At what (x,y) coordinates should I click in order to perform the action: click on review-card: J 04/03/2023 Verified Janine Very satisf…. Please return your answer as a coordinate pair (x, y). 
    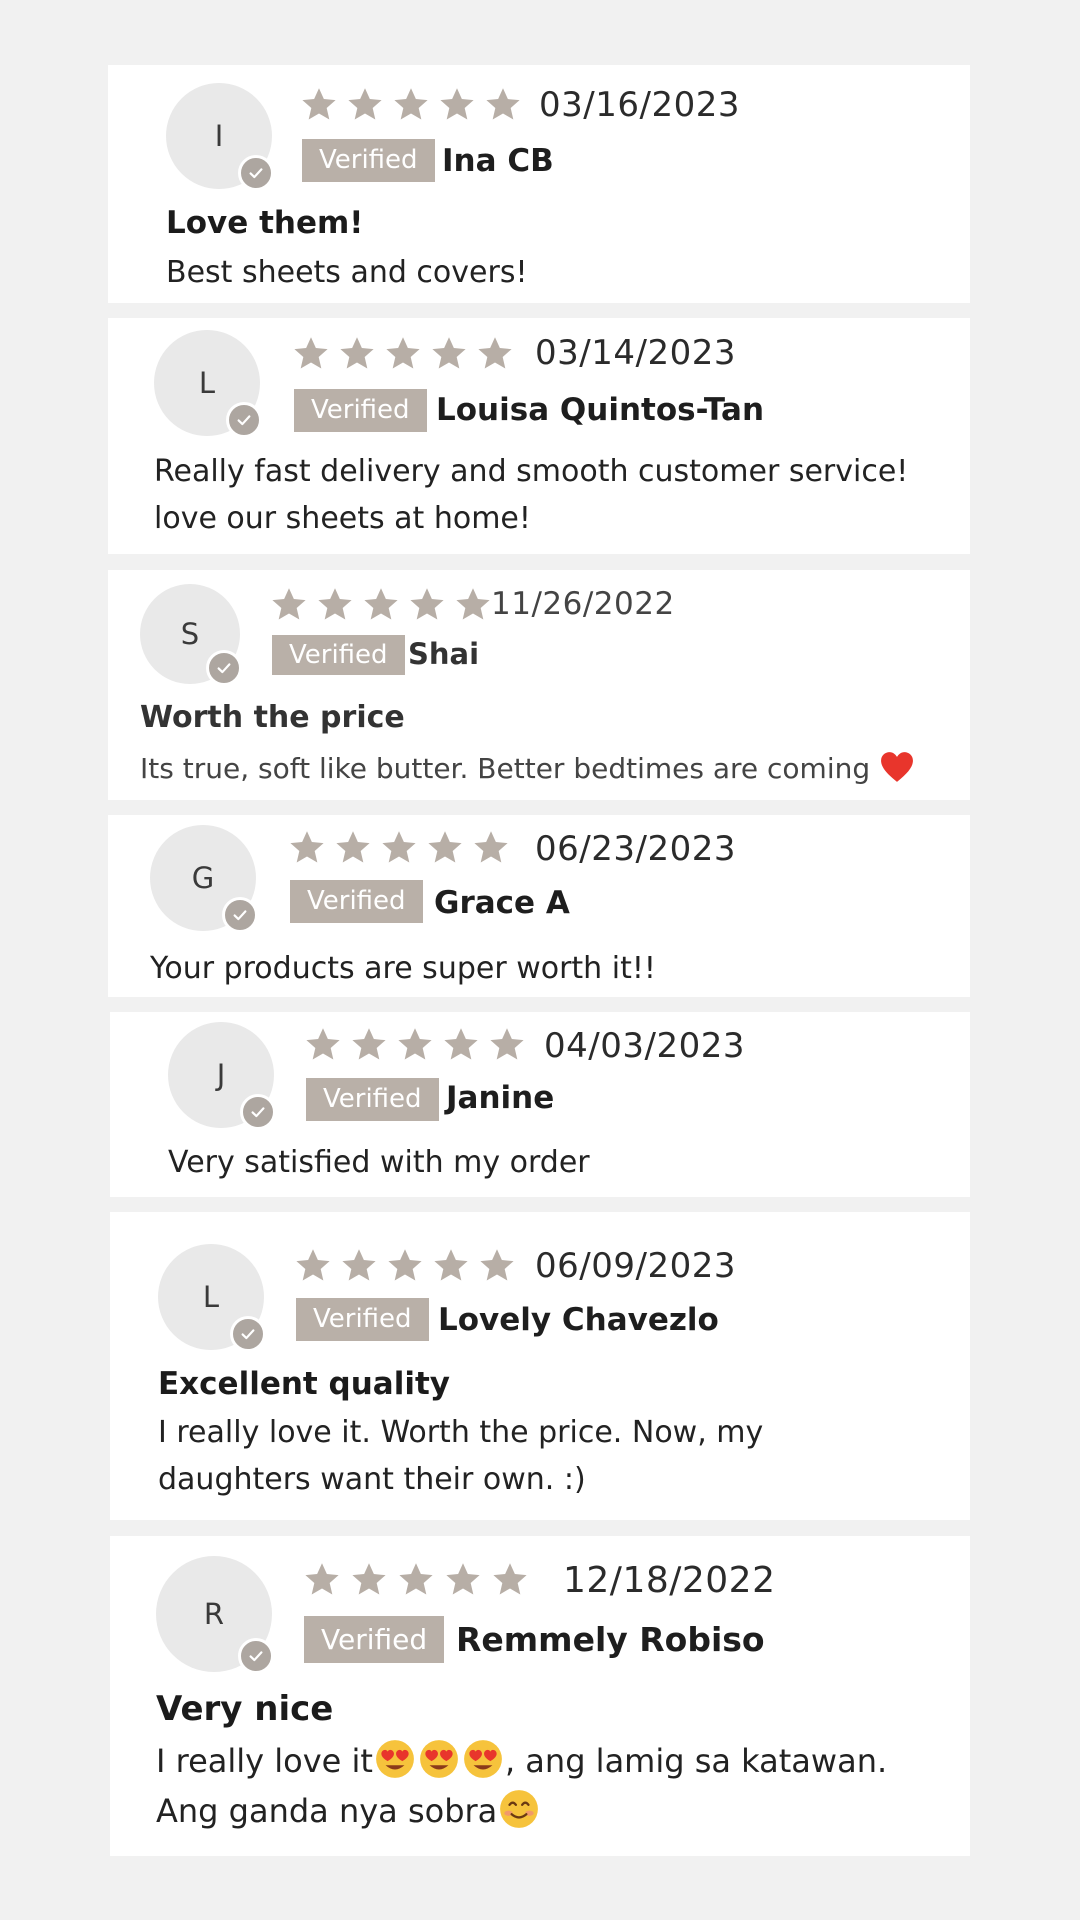
    Looking at the image, I should click on (540, 1104).